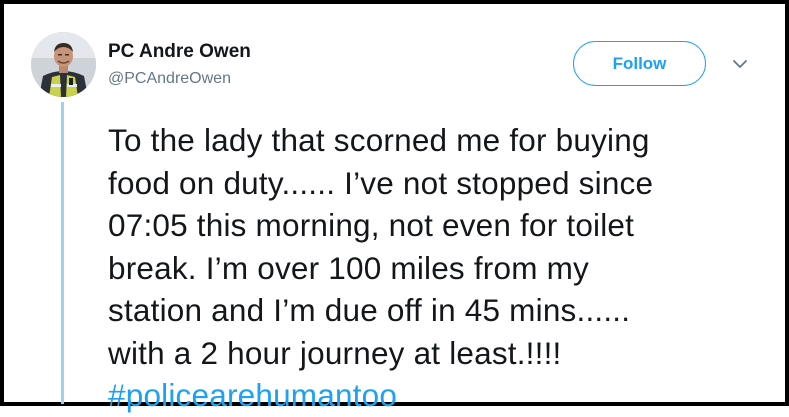  Describe the element at coordinates (62, 253) in the screenshot. I see `thread-line` at that location.